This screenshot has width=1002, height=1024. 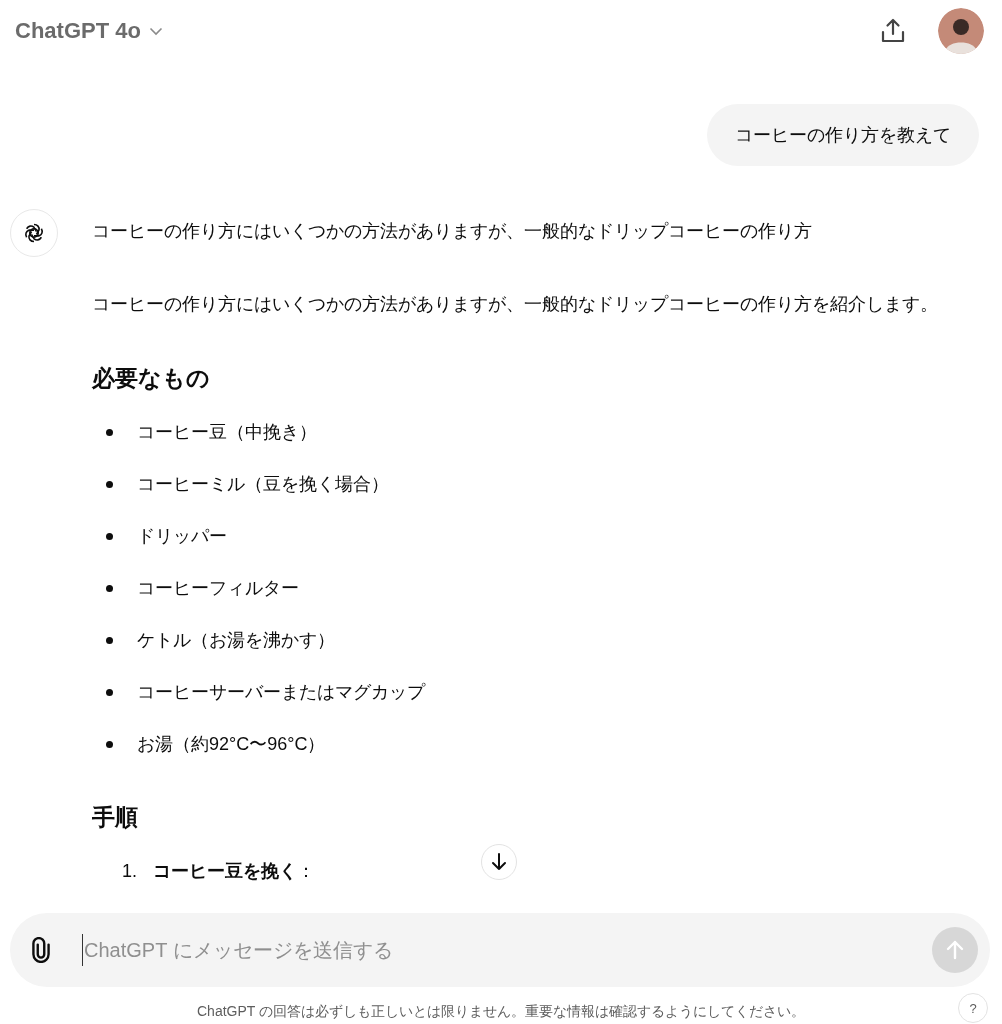 I want to click on message-paragraph: コーヒーの作り方にはいくつかの方法がありますが、一般的なドリップコーヒーの作り方を紹介します。, so click(x=515, y=304).